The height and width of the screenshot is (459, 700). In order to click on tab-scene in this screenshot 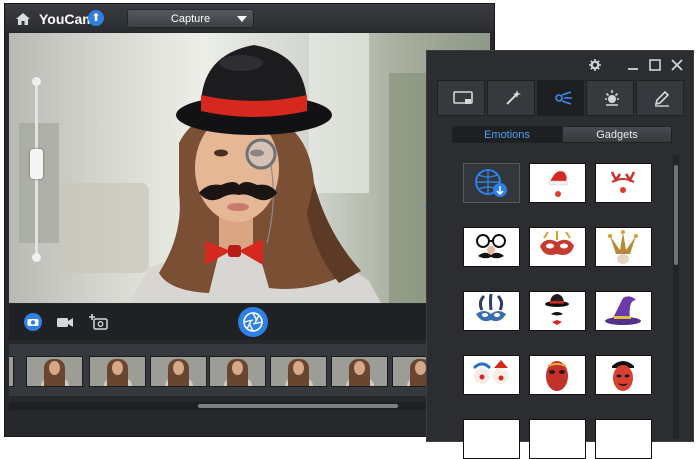, I will do `click(461, 98)`.